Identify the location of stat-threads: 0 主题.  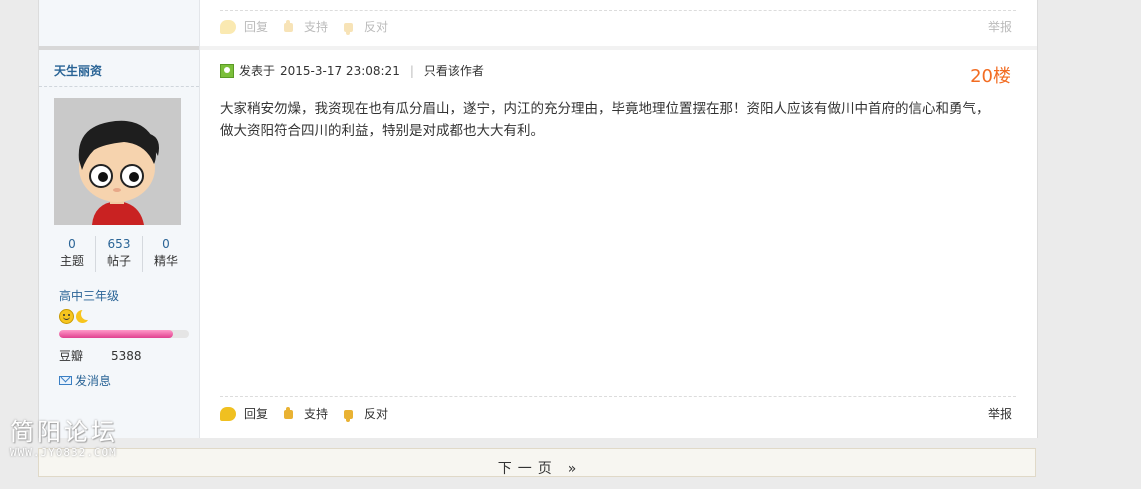
(72, 254).